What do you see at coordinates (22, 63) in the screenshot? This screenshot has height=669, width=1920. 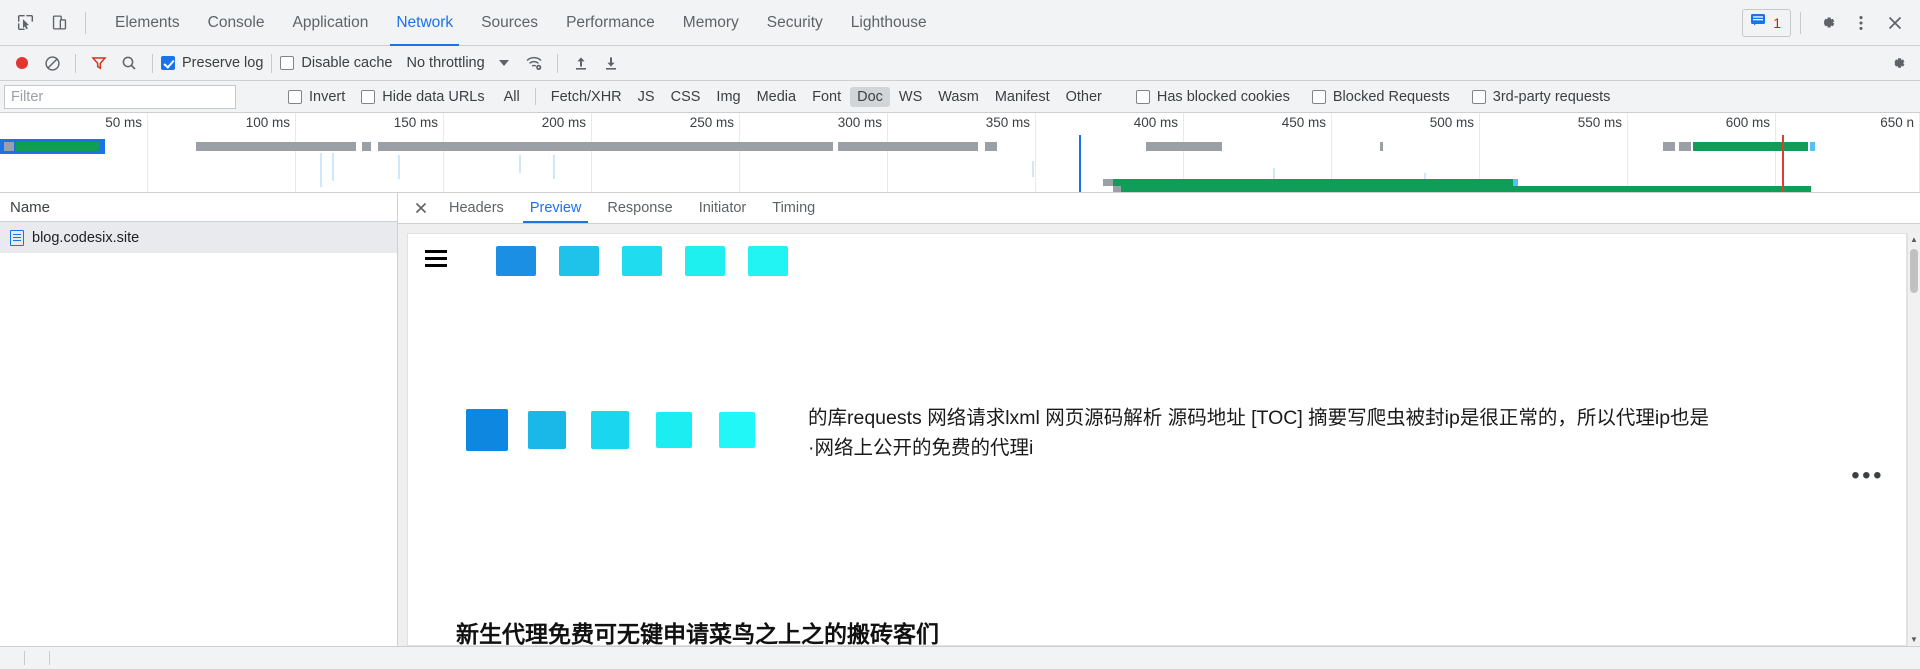 I see `record-circle-icon` at bounding box center [22, 63].